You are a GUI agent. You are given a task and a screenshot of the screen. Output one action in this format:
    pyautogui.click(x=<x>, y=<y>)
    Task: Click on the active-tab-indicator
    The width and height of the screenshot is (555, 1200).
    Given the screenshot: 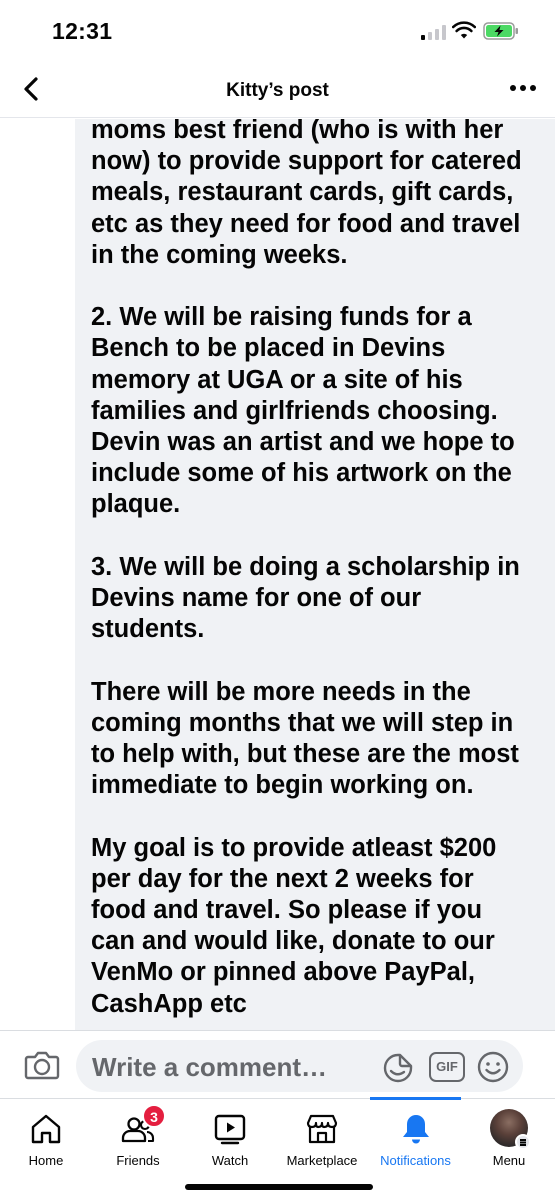 What is the action you would take?
    pyautogui.click(x=415, y=1098)
    